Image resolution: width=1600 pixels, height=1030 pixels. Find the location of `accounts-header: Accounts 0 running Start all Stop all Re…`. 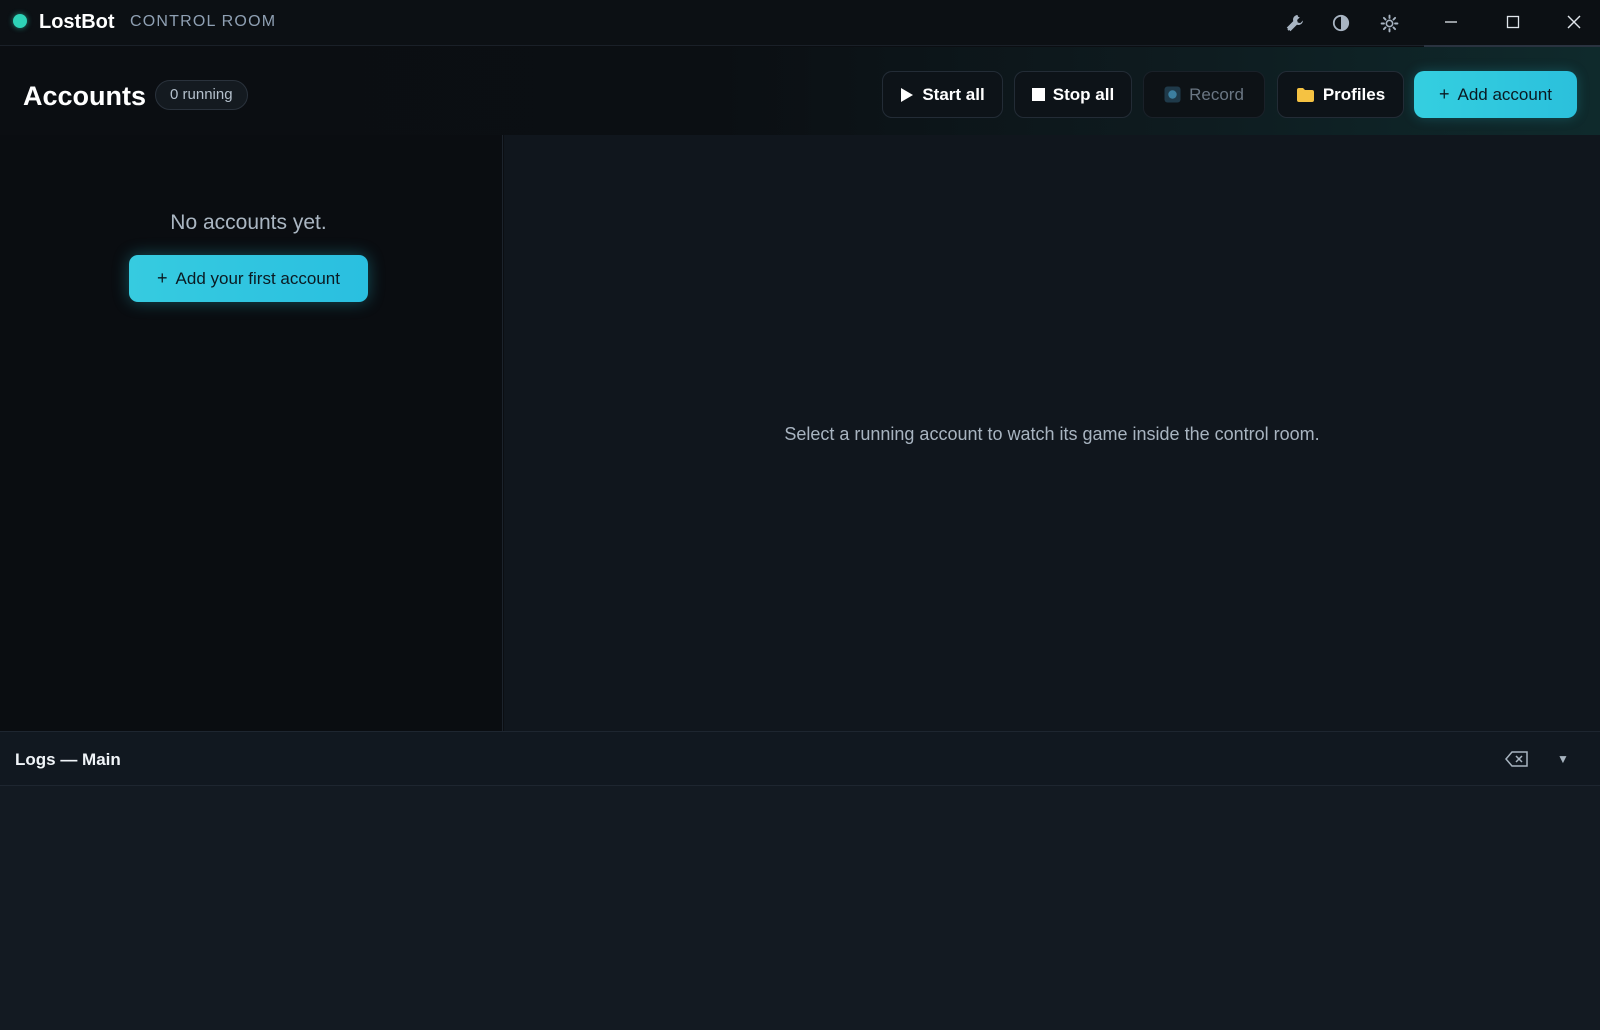

accounts-header: Accounts 0 running Start all Stop all Re… is located at coordinates (800, 91).